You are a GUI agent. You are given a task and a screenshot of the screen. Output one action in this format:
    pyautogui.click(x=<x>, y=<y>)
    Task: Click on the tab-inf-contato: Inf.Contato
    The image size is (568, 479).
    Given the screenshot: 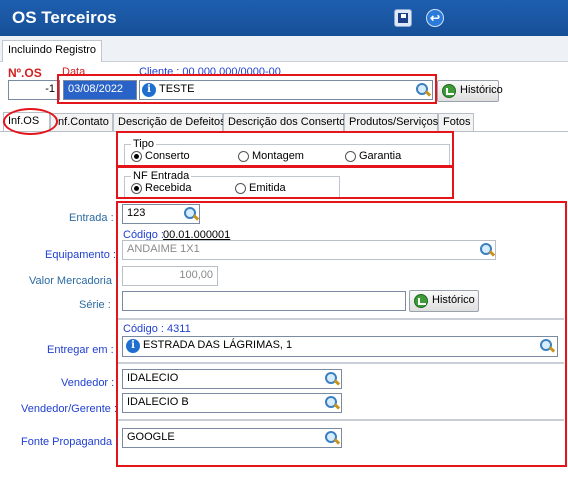 What is the action you would take?
    pyautogui.click(x=81, y=122)
    